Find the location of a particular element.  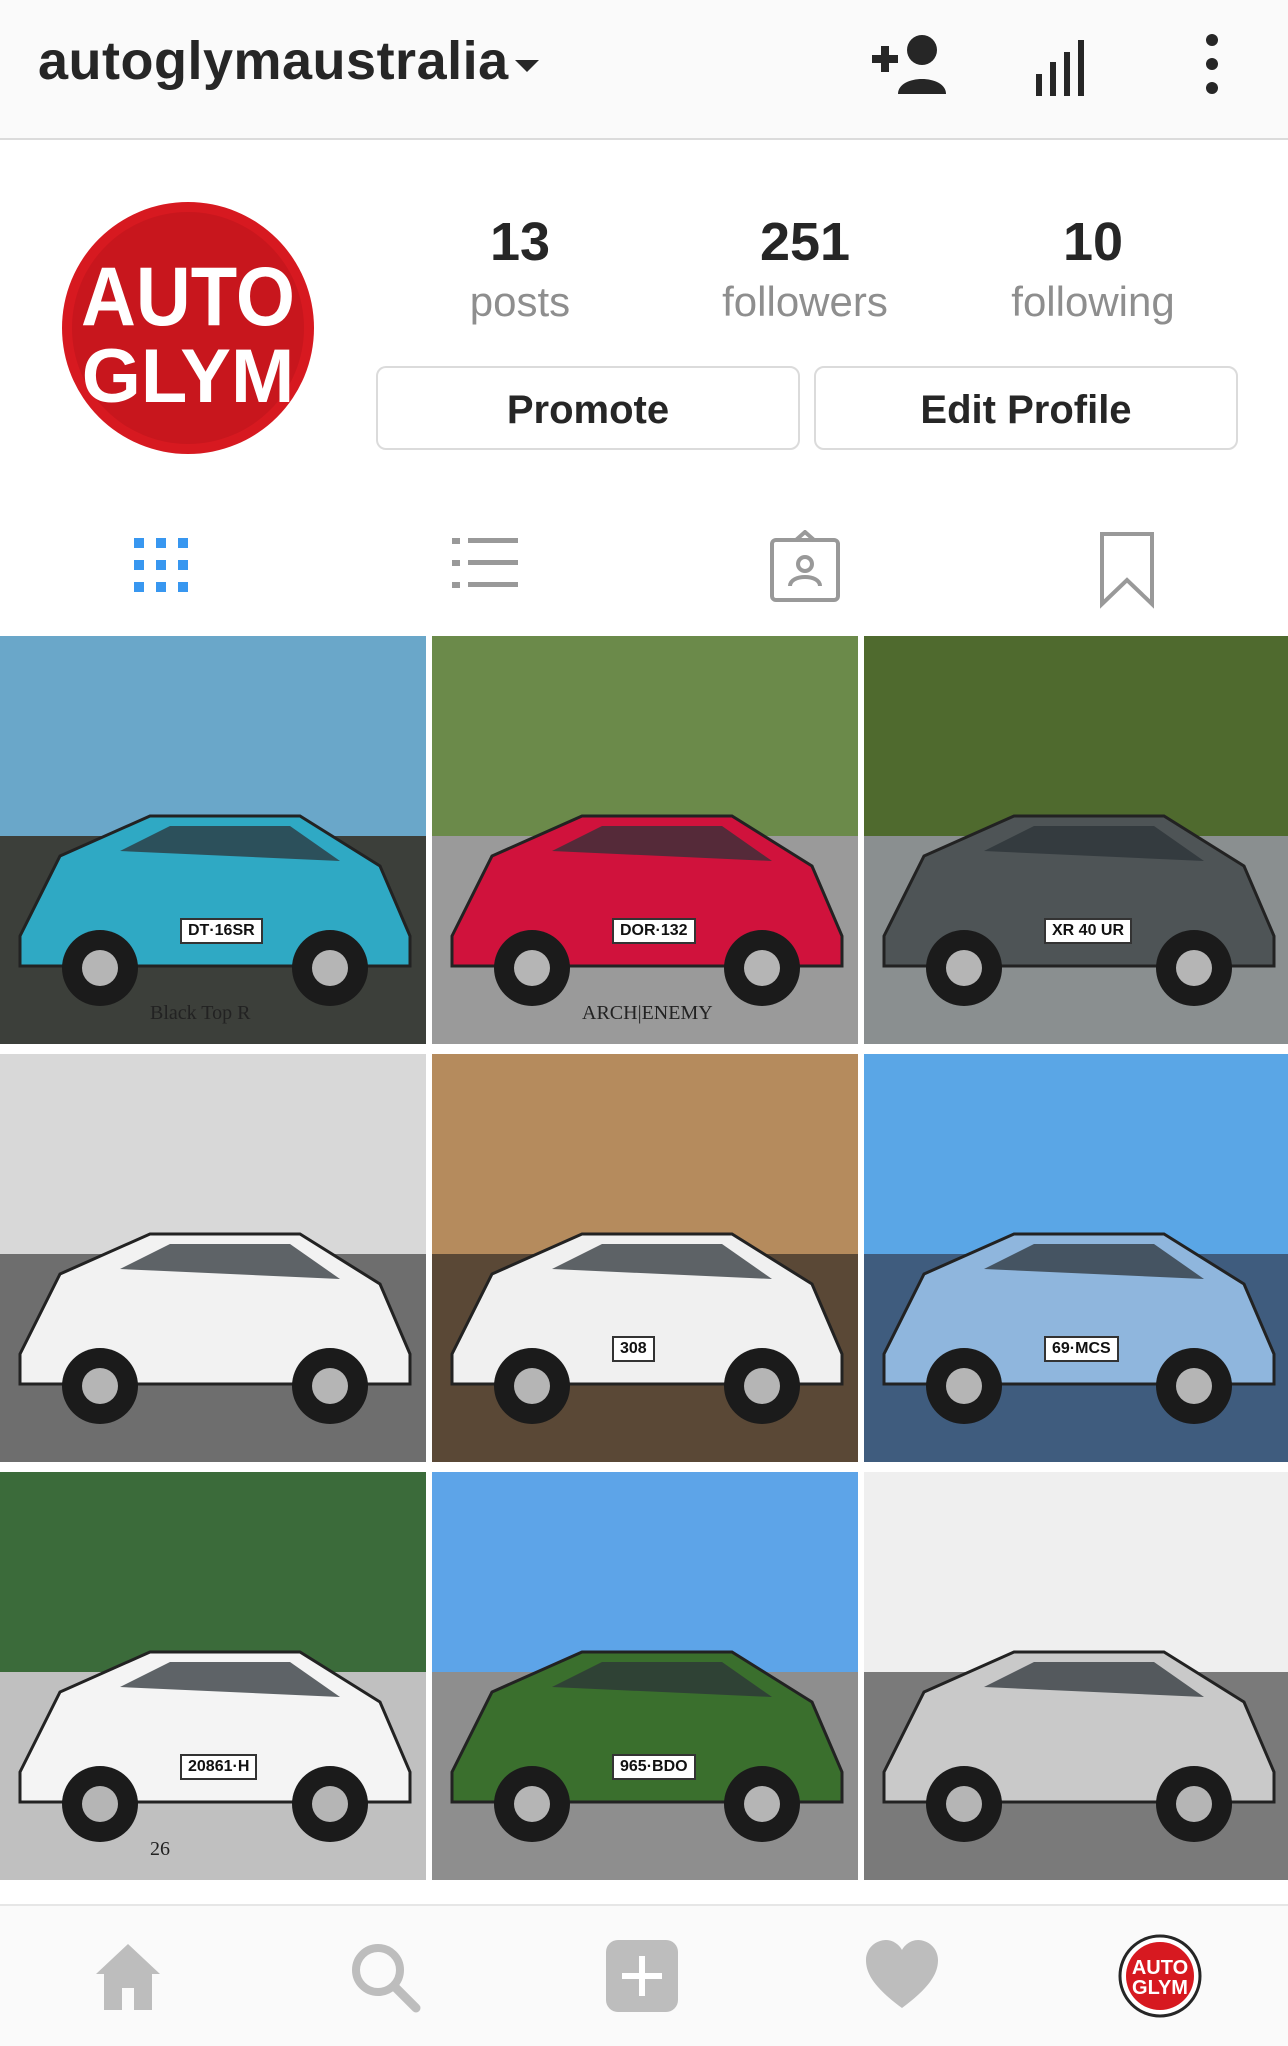

following-count: 10 is located at coordinates (1093, 242).